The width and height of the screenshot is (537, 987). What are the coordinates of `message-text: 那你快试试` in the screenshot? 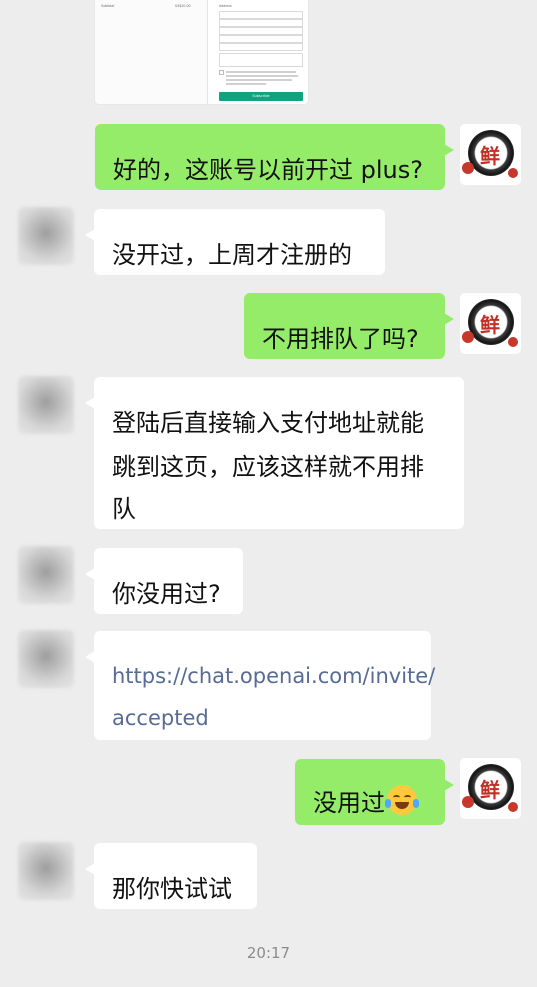 It's located at (172, 889).